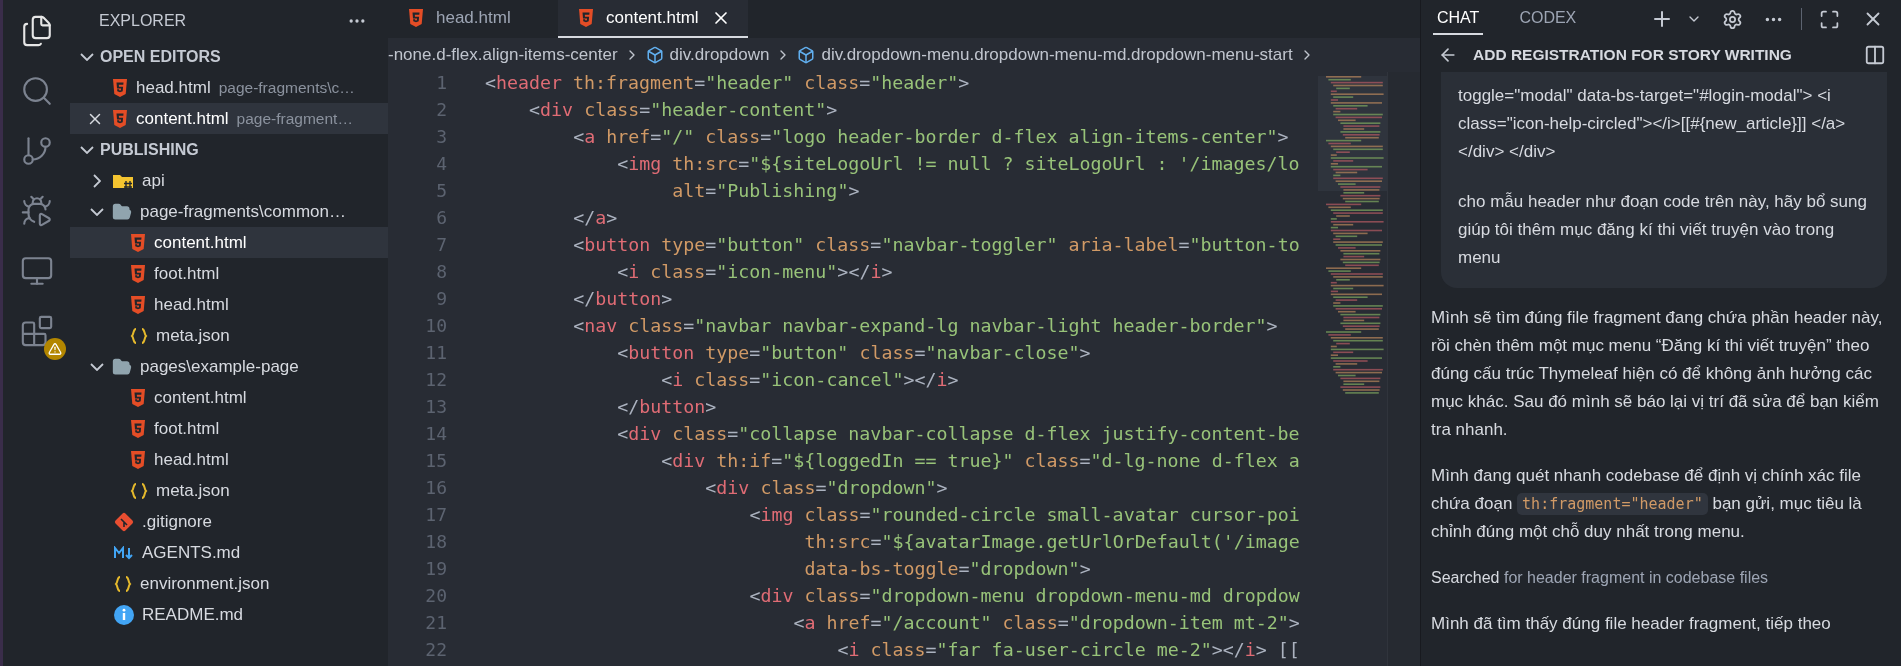  I want to click on code-line: <div class="collapse navbar-collapse d-flex justify-content-be, so click(958, 434).